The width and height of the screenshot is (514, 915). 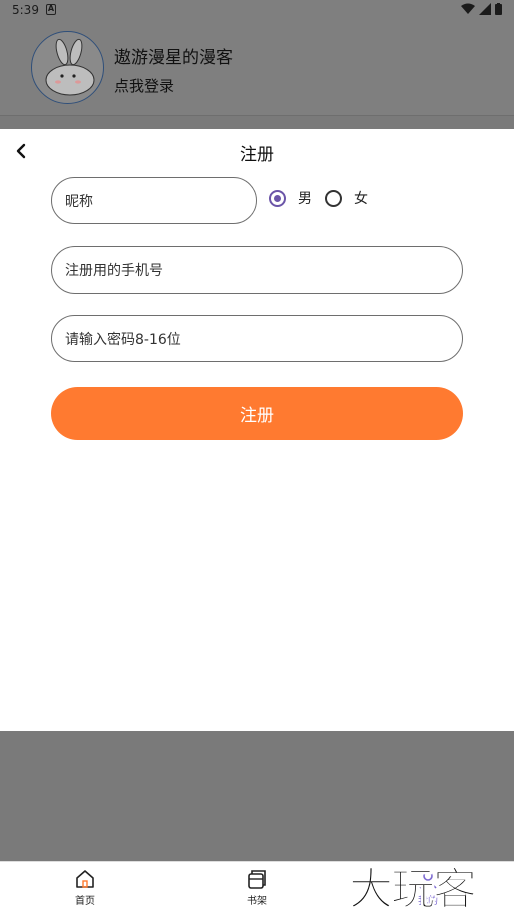 What do you see at coordinates (144, 85) in the screenshot?
I see `login-link: 点我登录` at bounding box center [144, 85].